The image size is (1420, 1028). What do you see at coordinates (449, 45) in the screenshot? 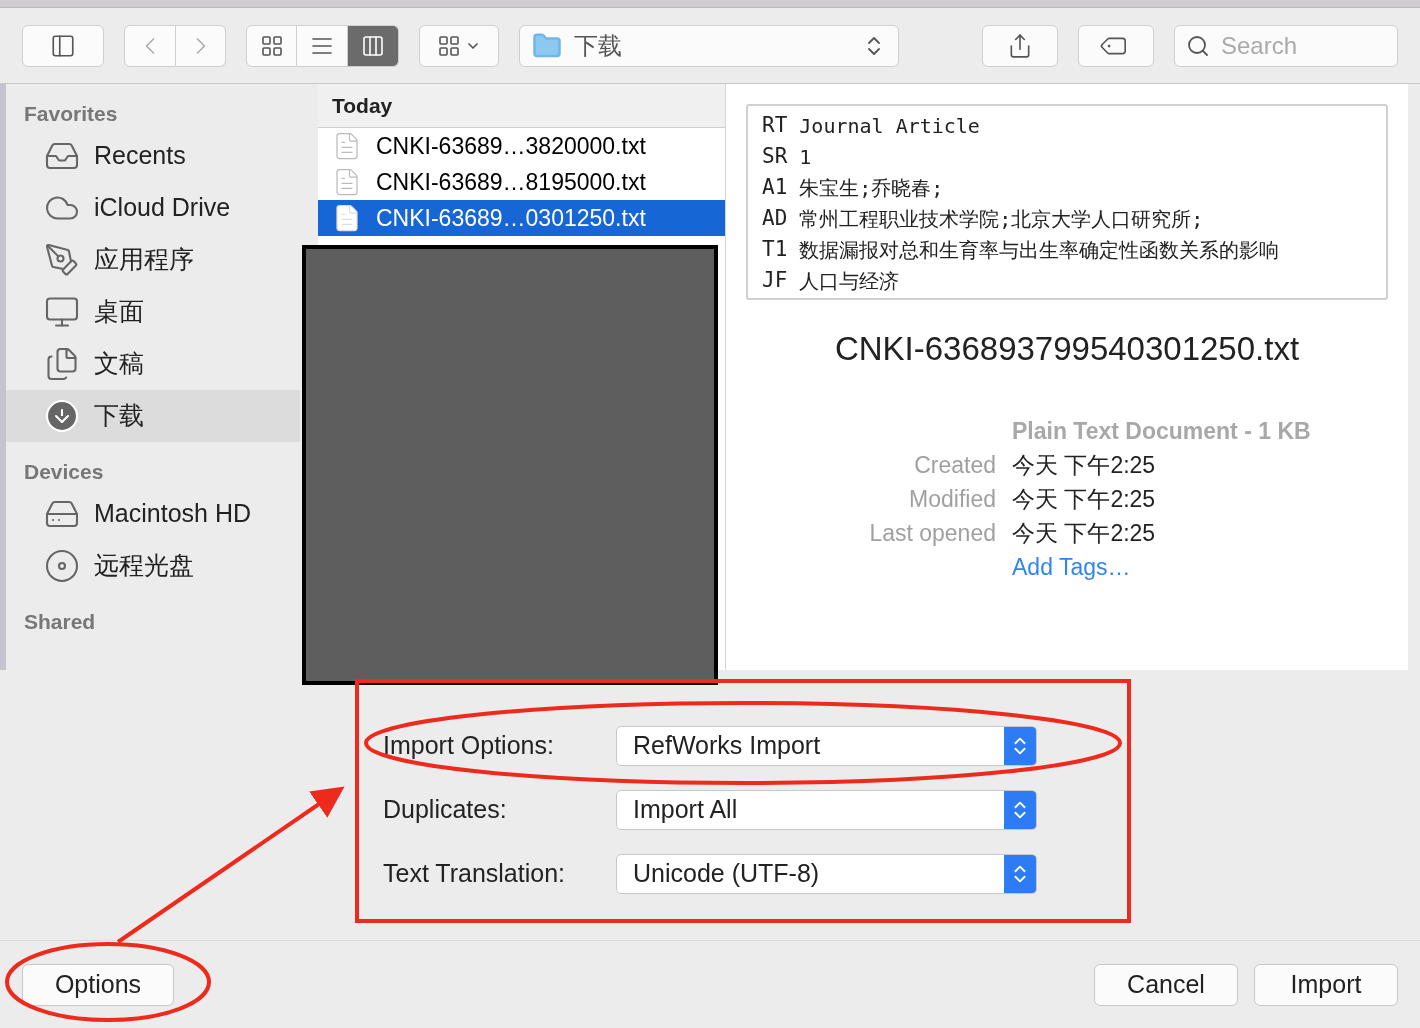
I see `grid-icon` at bounding box center [449, 45].